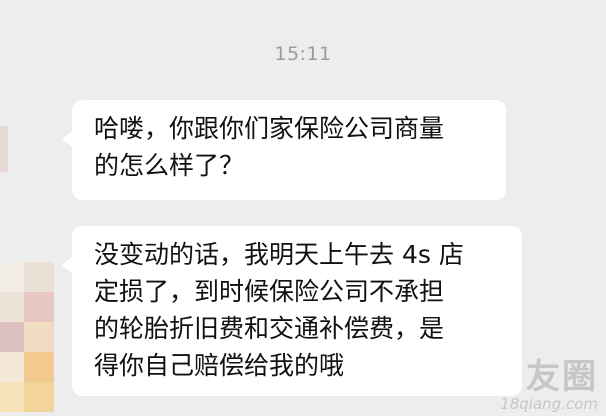 The width and height of the screenshot is (606, 416). I want to click on message-text-line: 哈喽，你跟你们家保险公司商量, so click(269, 128).